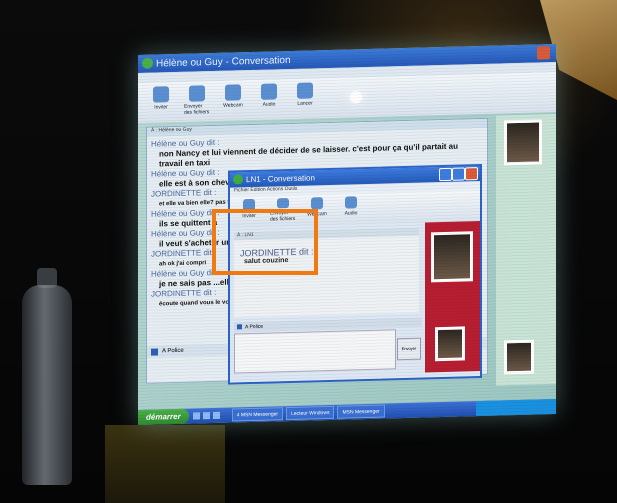 Image resolution: width=617 pixels, height=503 pixels. I want to click on taskbar-item-player: Lecteur Windows, so click(310, 413).